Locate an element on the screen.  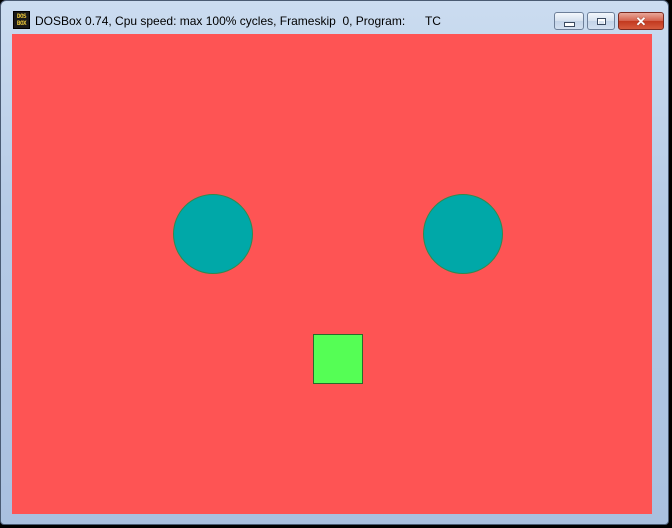
close-icon: ✕ is located at coordinates (641, 21).